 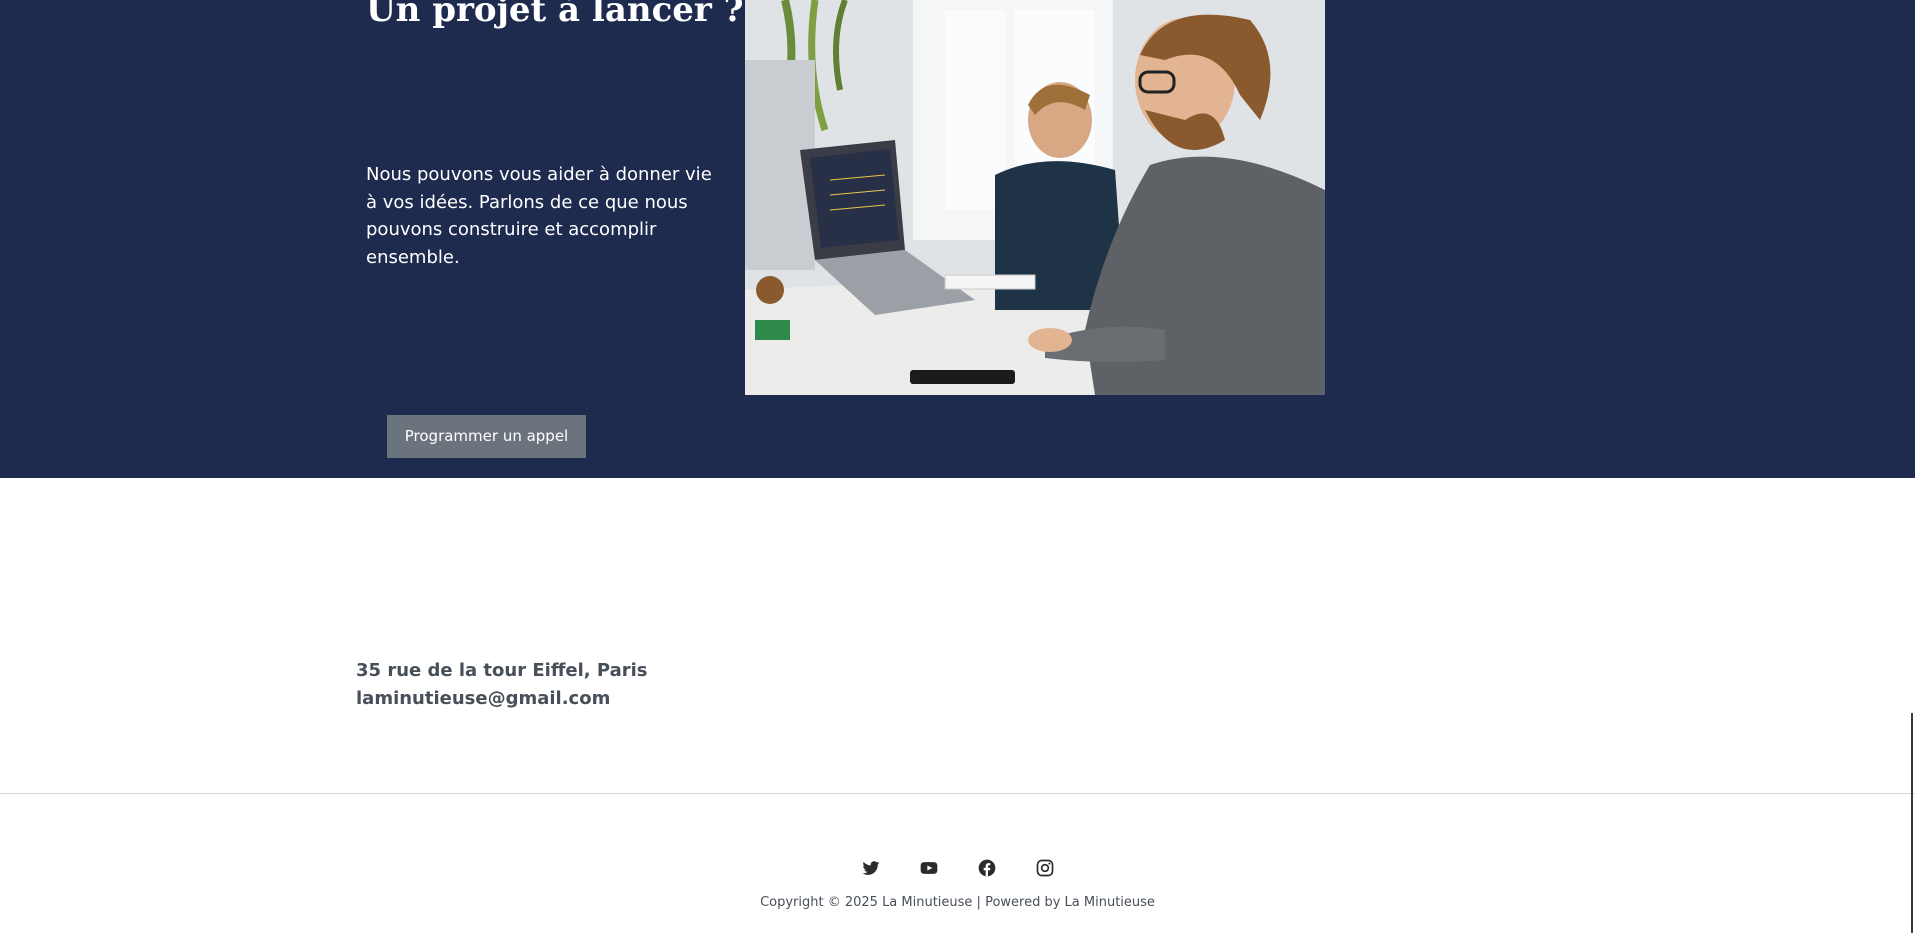 I want to click on social-links, so click(x=957, y=869).